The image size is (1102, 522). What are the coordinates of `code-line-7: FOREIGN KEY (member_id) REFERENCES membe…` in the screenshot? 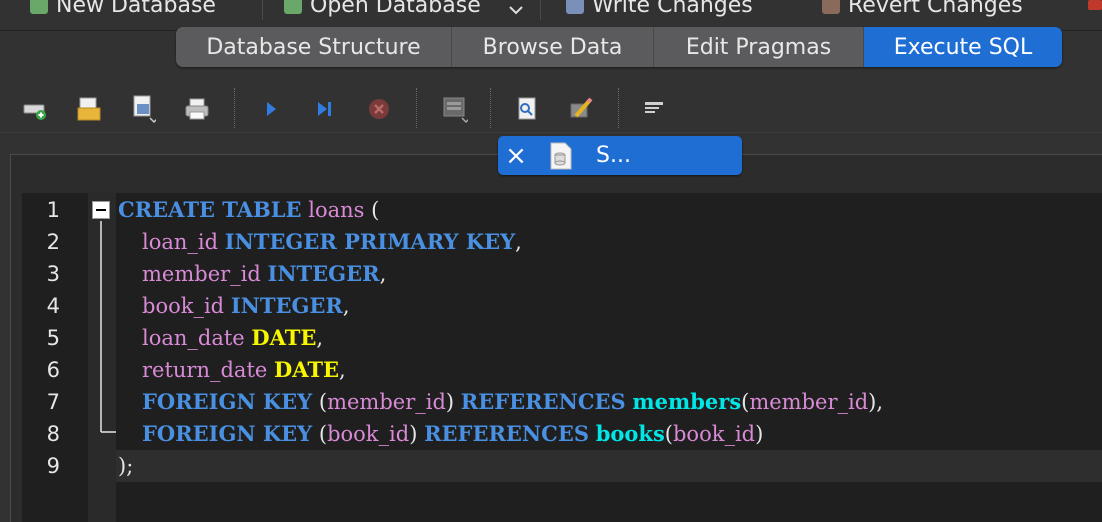 It's located at (512, 402).